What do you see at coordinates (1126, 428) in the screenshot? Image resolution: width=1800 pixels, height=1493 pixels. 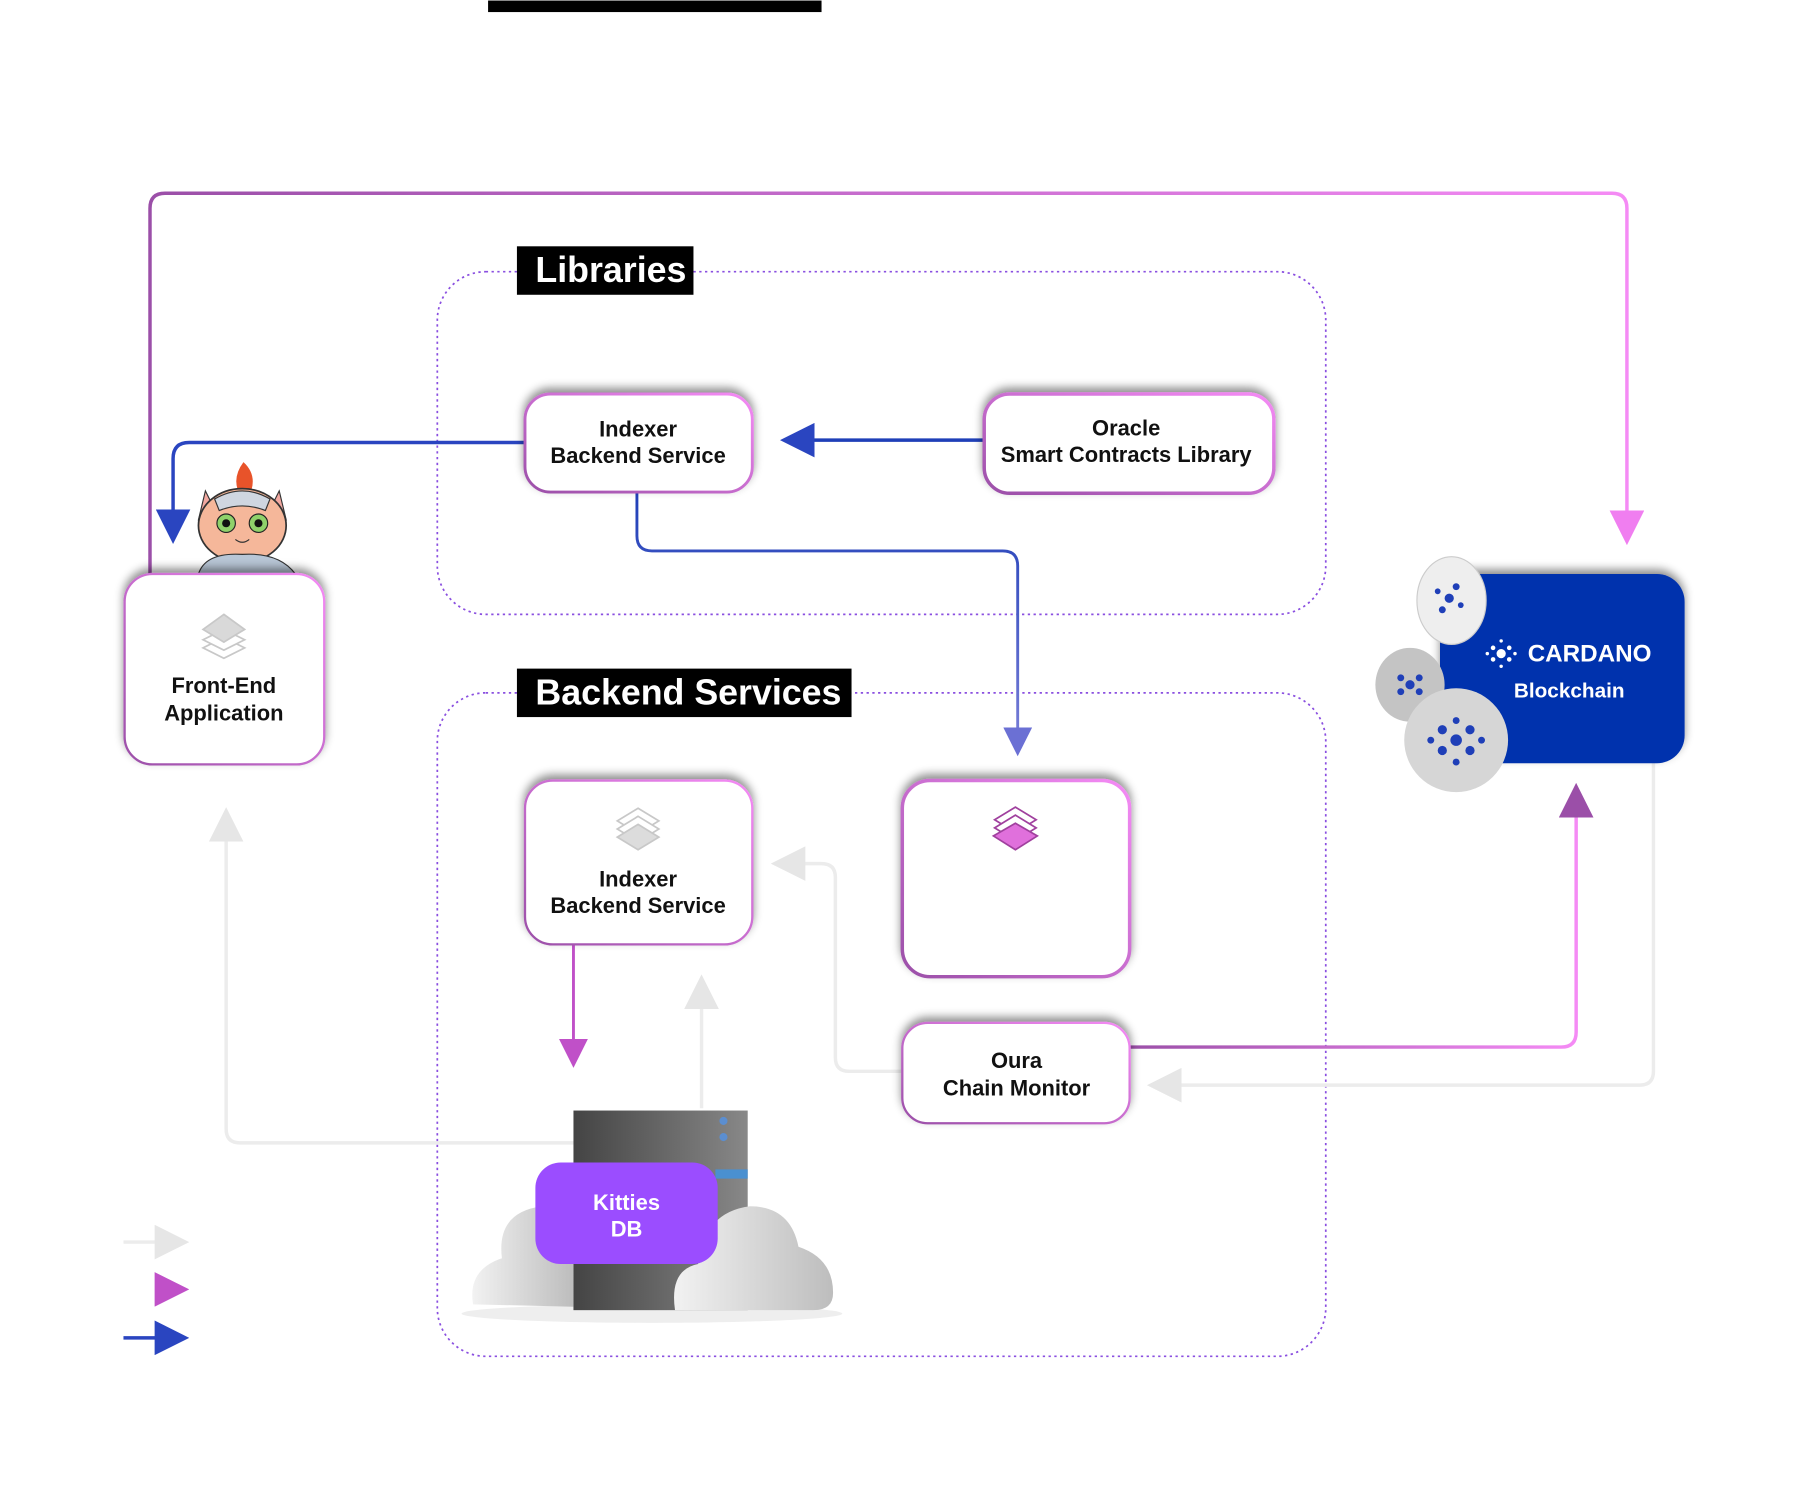 I see `node-title: Oracle` at bounding box center [1126, 428].